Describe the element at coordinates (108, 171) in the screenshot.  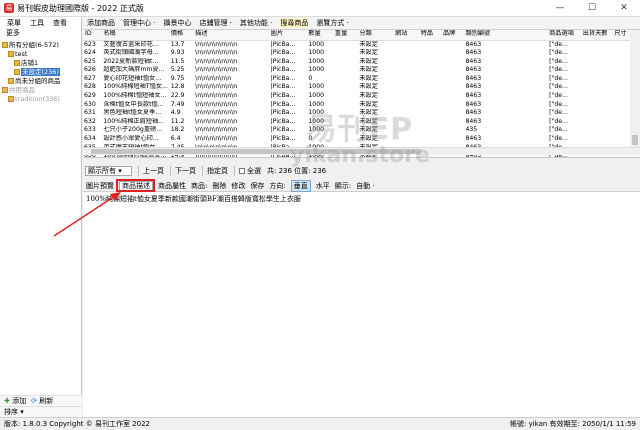
I see `filter-select: 顯示所有 ▾` at that location.